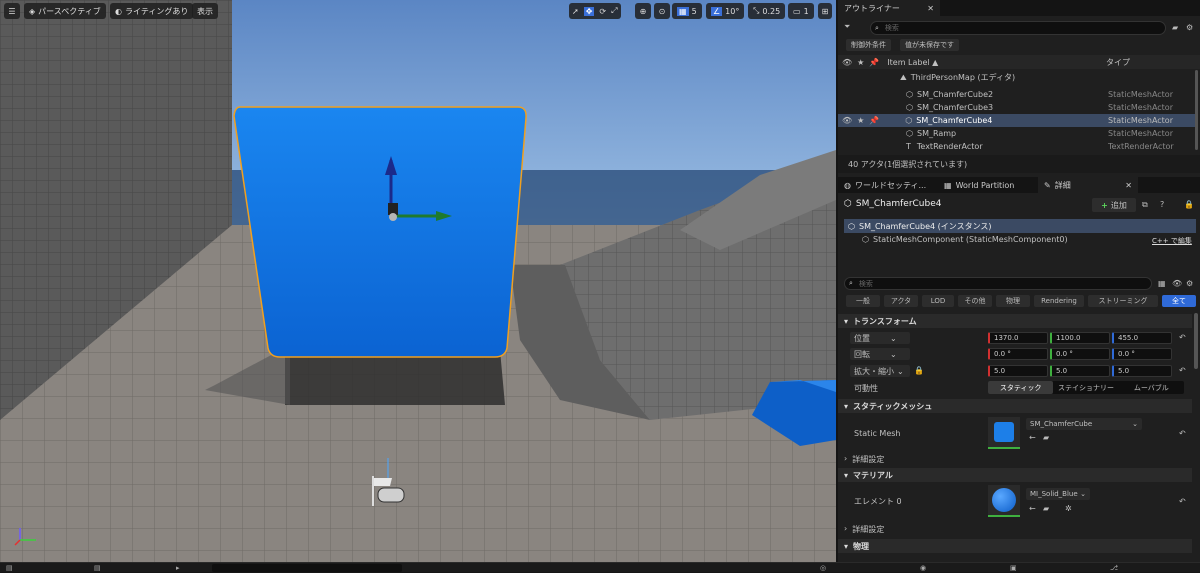 The width and height of the screenshot is (1200, 573). Describe the element at coordinates (901, 301) in the screenshot. I see `filter-actor: アクタ` at that location.